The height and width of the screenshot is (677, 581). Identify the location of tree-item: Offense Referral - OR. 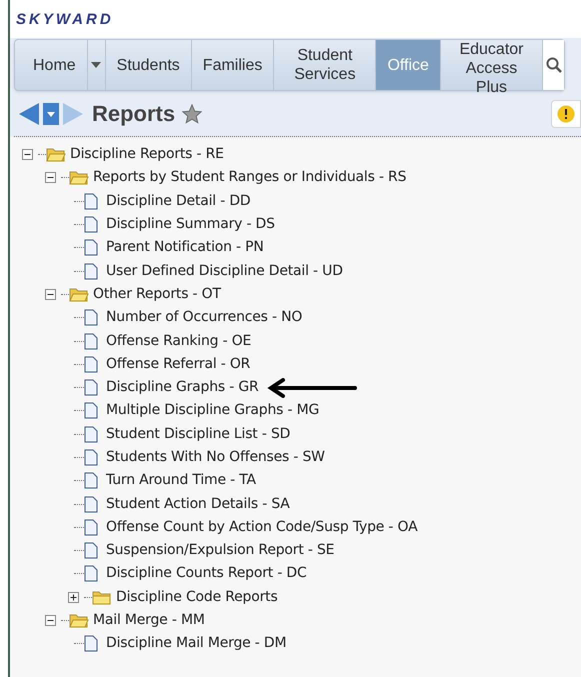
(178, 364).